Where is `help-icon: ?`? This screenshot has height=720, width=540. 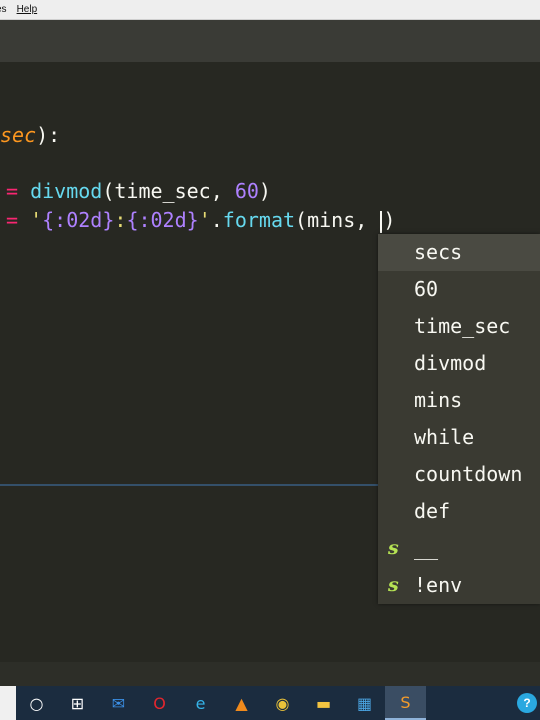
help-icon: ? is located at coordinates (527, 703).